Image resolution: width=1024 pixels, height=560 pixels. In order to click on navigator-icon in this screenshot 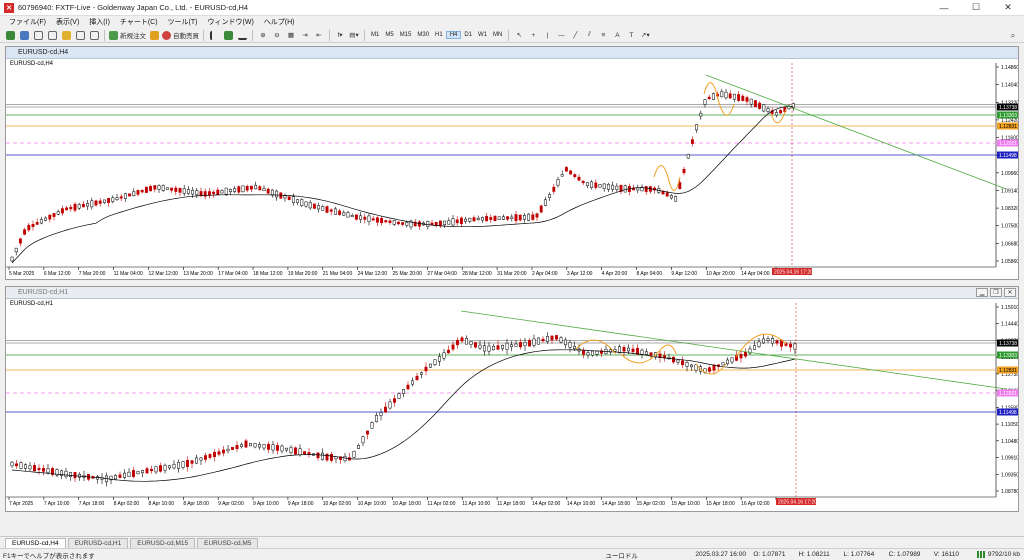, I will do `click(66, 35)`.